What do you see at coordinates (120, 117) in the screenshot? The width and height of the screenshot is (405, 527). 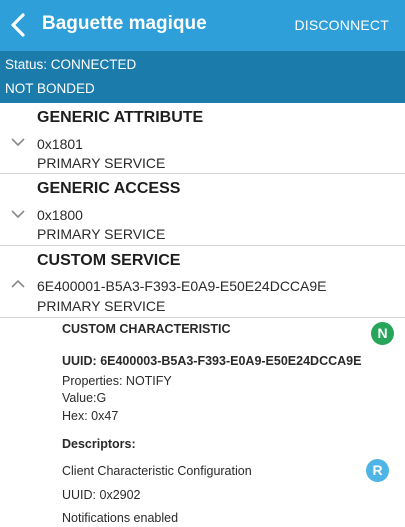 I see `service-name: GENERIC ATTRIBUTE` at bounding box center [120, 117].